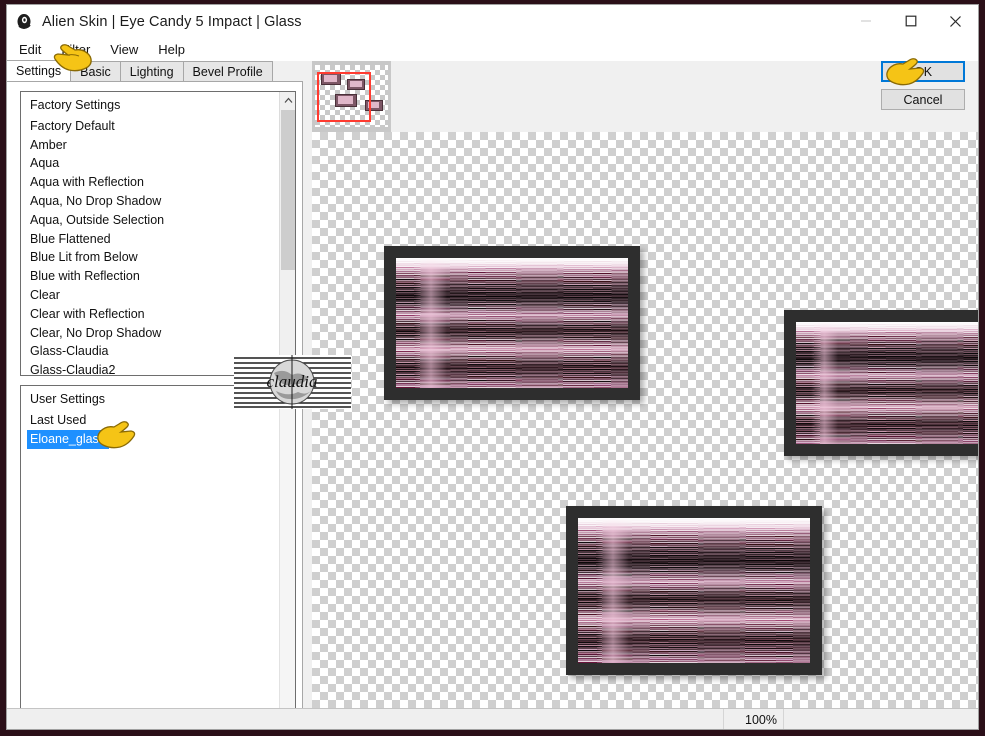  What do you see at coordinates (158, 257) in the screenshot?
I see `preset-item: Blue Lit from Below` at bounding box center [158, 257].